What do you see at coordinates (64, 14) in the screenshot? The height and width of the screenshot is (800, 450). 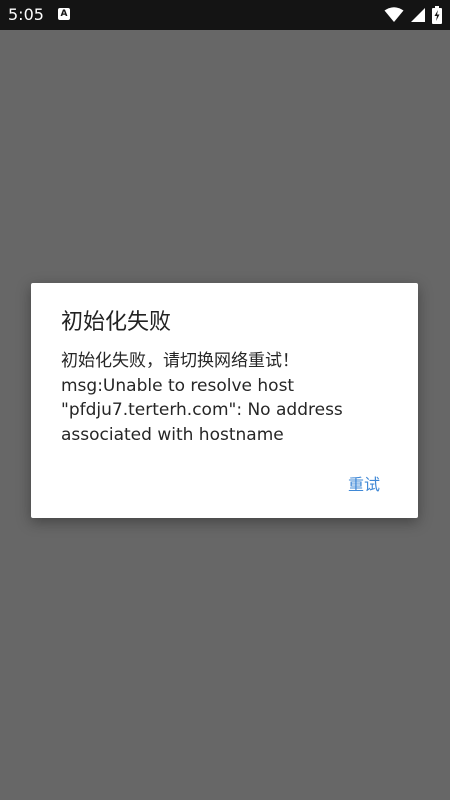 I see `notification-icon: A` at bounding box center [64, 14].